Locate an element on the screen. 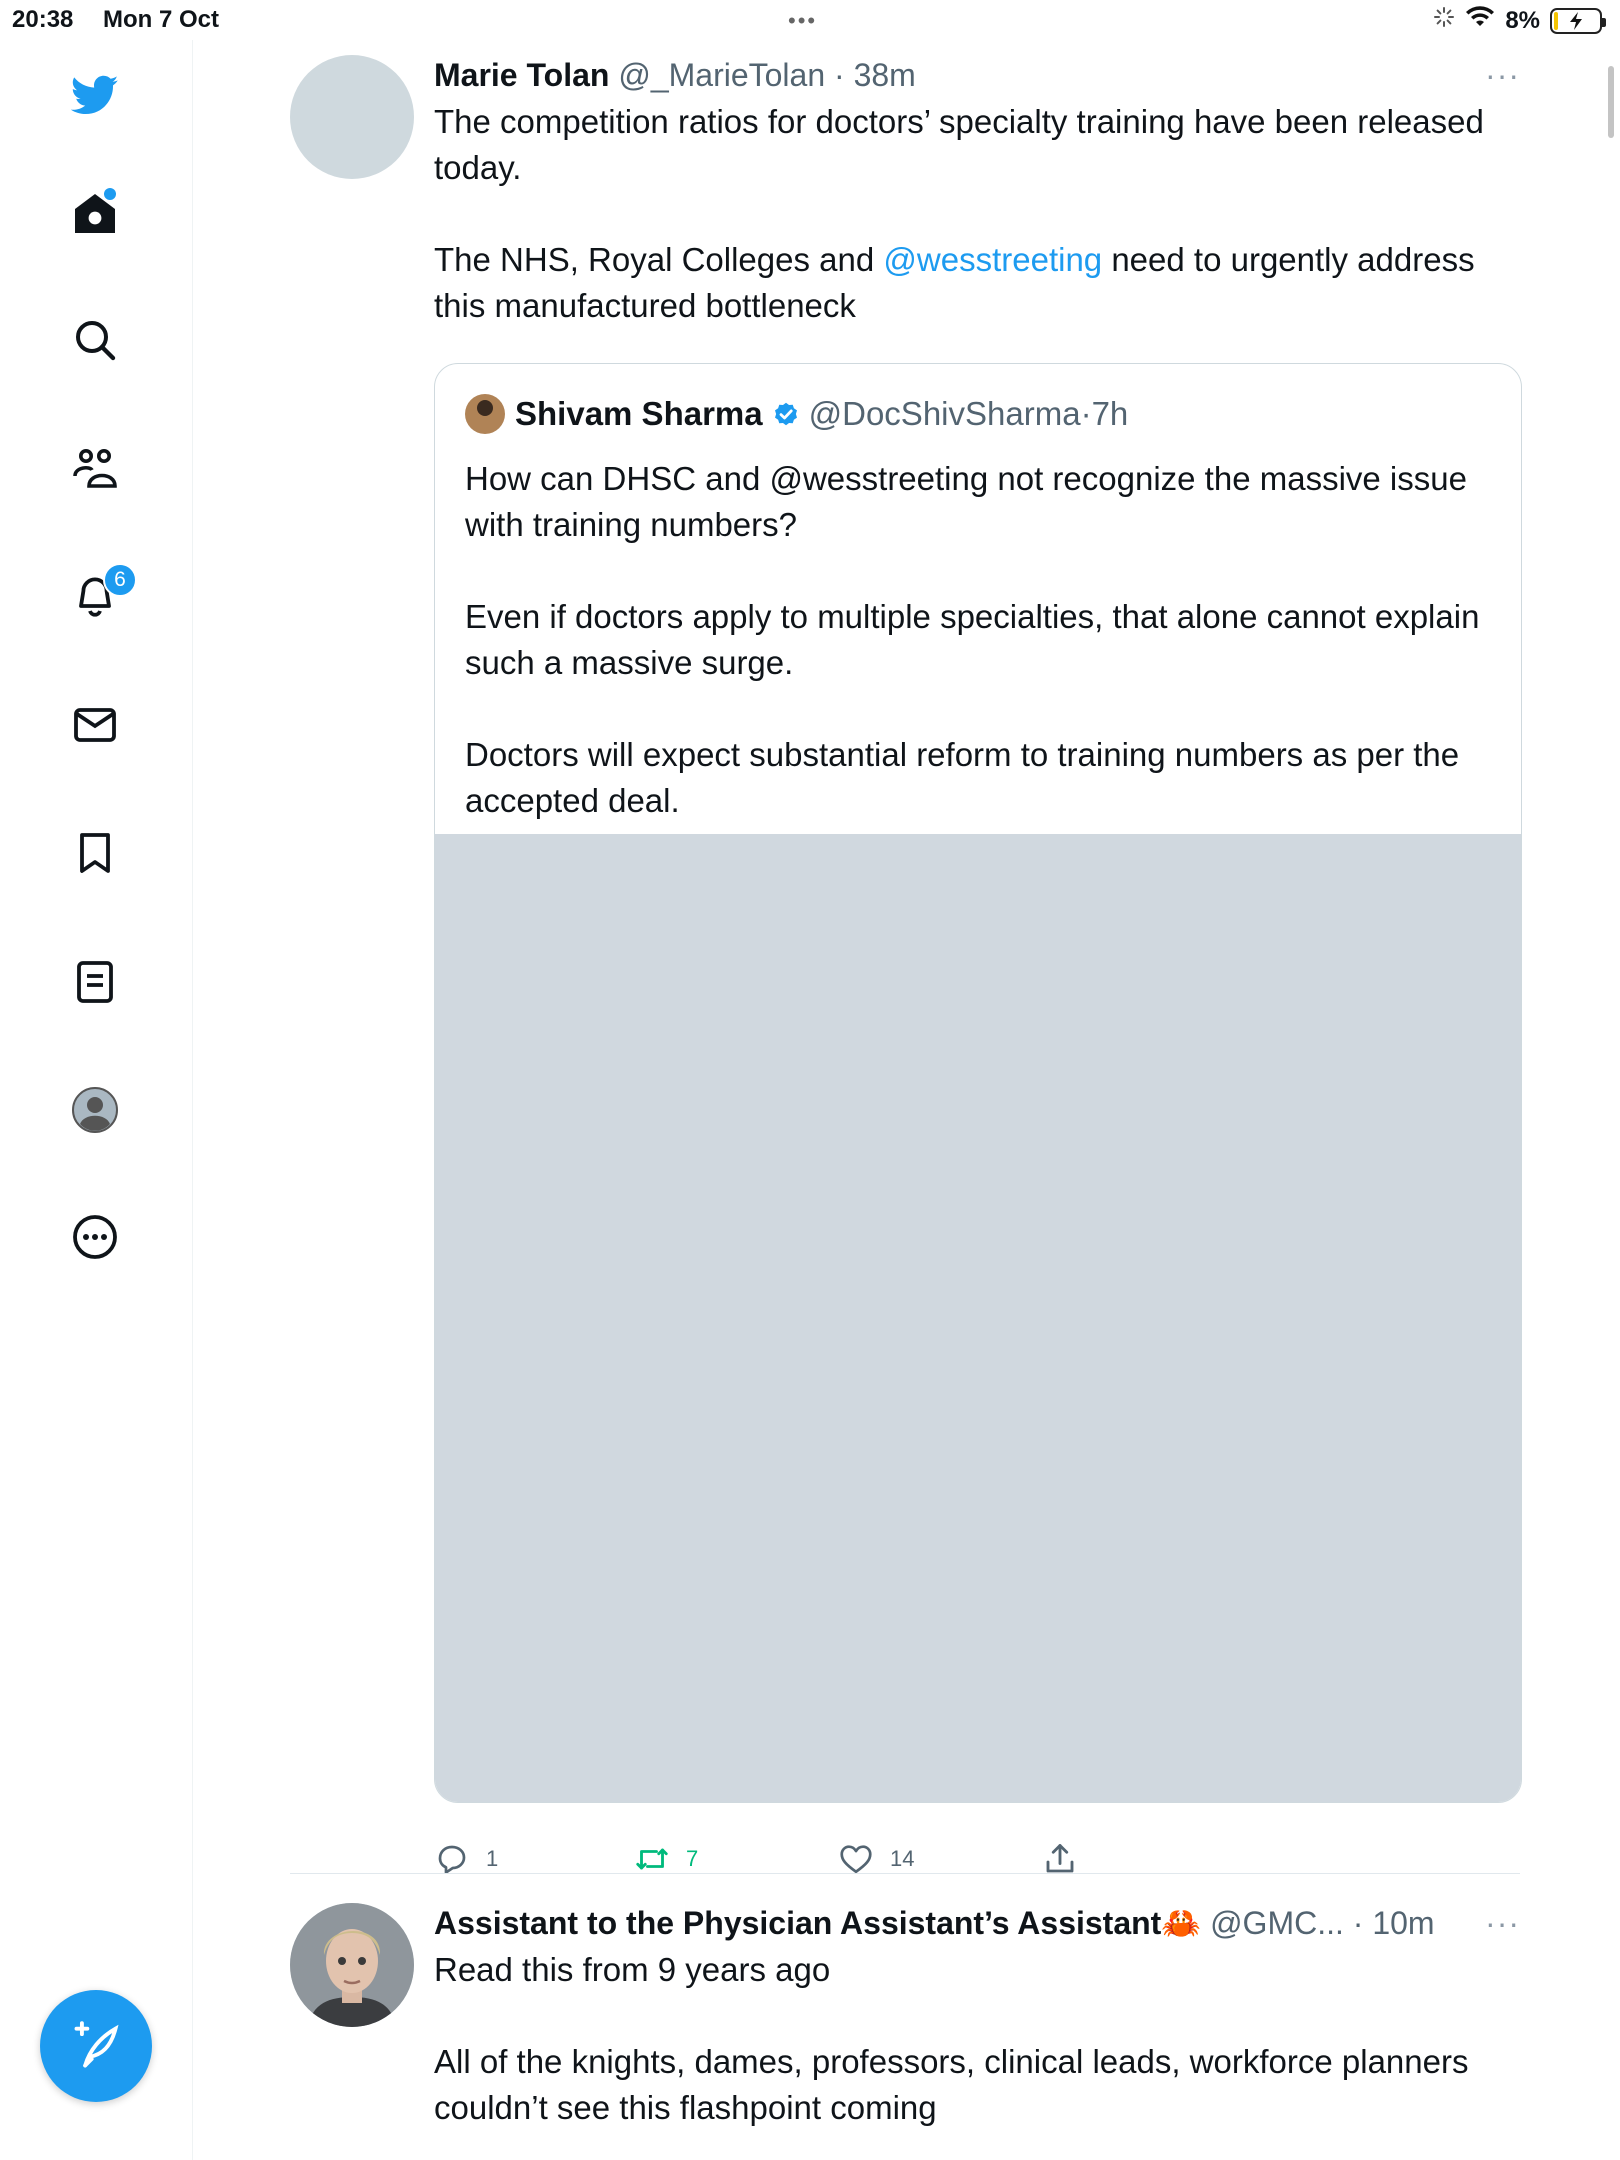 Image resolution: width=1620 pixels, height=2160 pixels. quoted-author-handle: @DocShivSharma is located at coordinates (944, 413).